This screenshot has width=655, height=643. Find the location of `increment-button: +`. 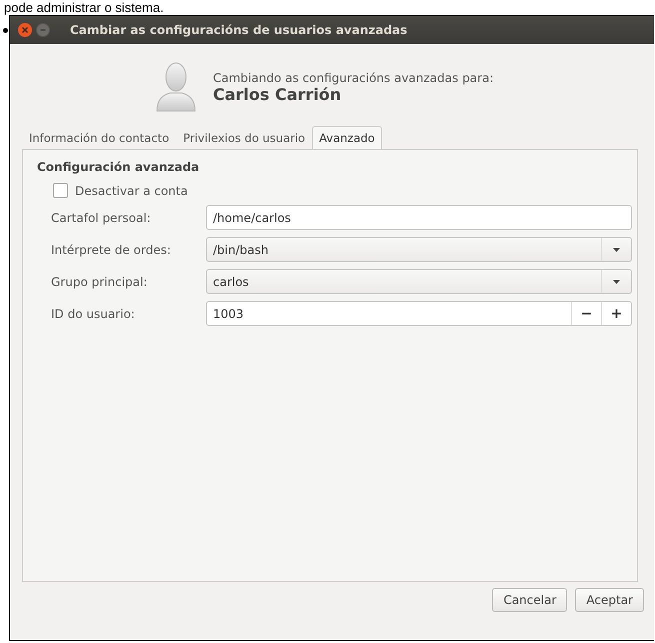

increment-button: + is located at coordinates (616, 313).